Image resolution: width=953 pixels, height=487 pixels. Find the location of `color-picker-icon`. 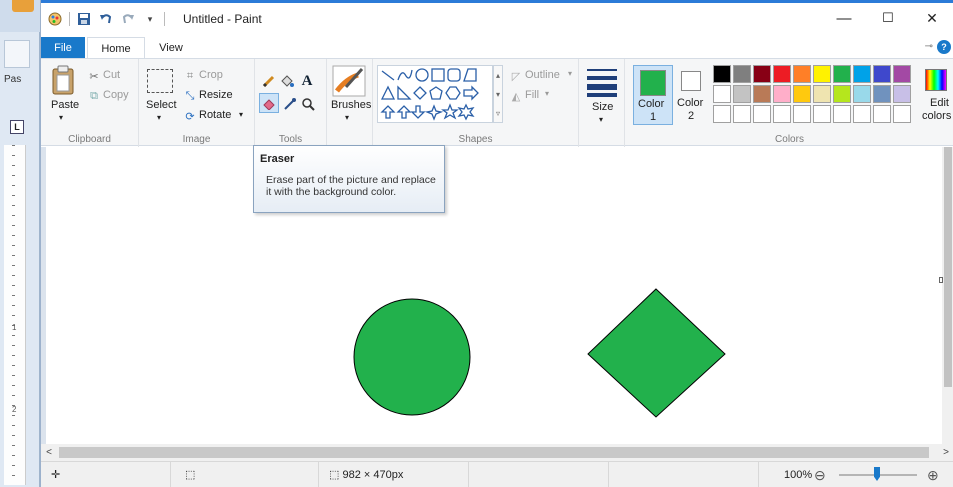

color-picker-icon is located at coordinates (290, 104).